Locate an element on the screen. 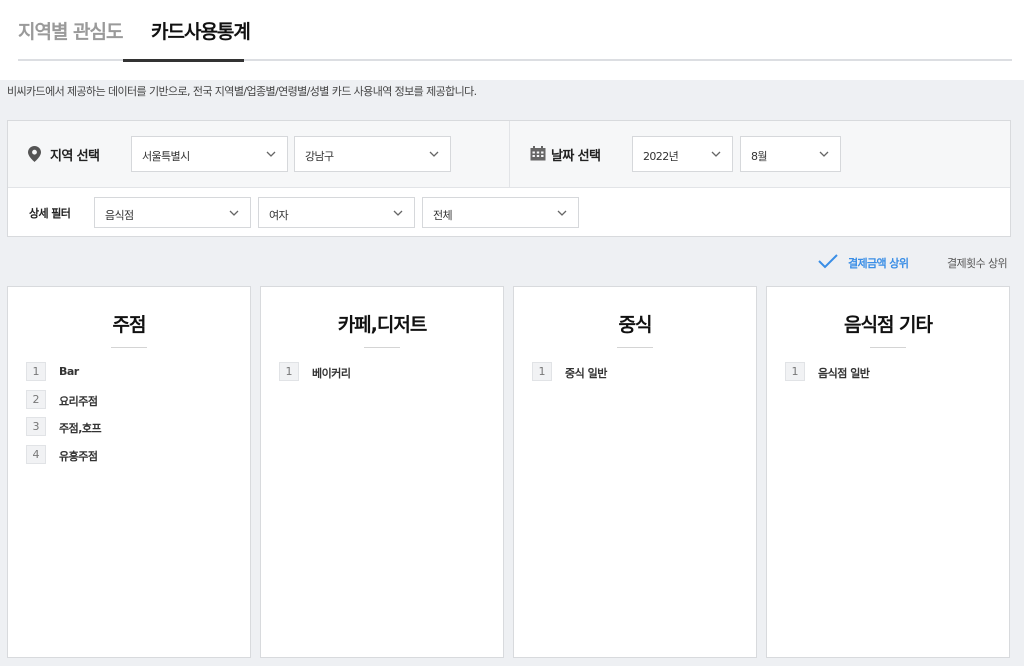 This screenshot has width=1024, height=666. item-name: 유흥주점 is located at coordinates (78, 456).